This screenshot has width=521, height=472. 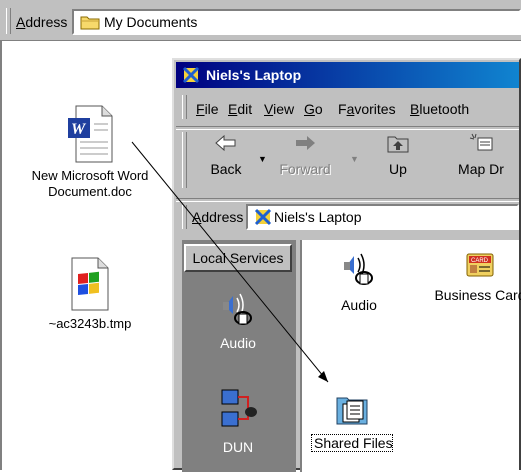 I want to click on menu-file: File, so click(x=207, y=109).